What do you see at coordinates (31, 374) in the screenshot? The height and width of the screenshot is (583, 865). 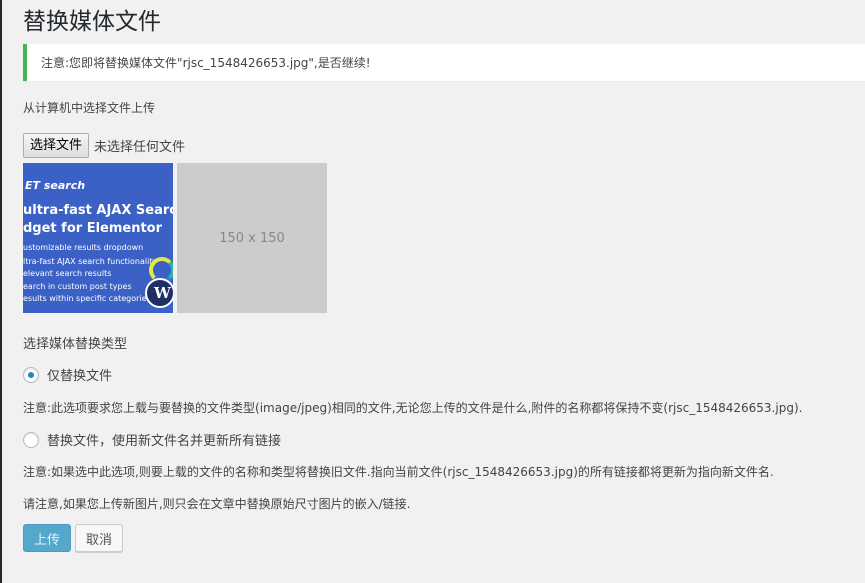 I see `radio-replace-only-input` at bounding box center [31, 374].